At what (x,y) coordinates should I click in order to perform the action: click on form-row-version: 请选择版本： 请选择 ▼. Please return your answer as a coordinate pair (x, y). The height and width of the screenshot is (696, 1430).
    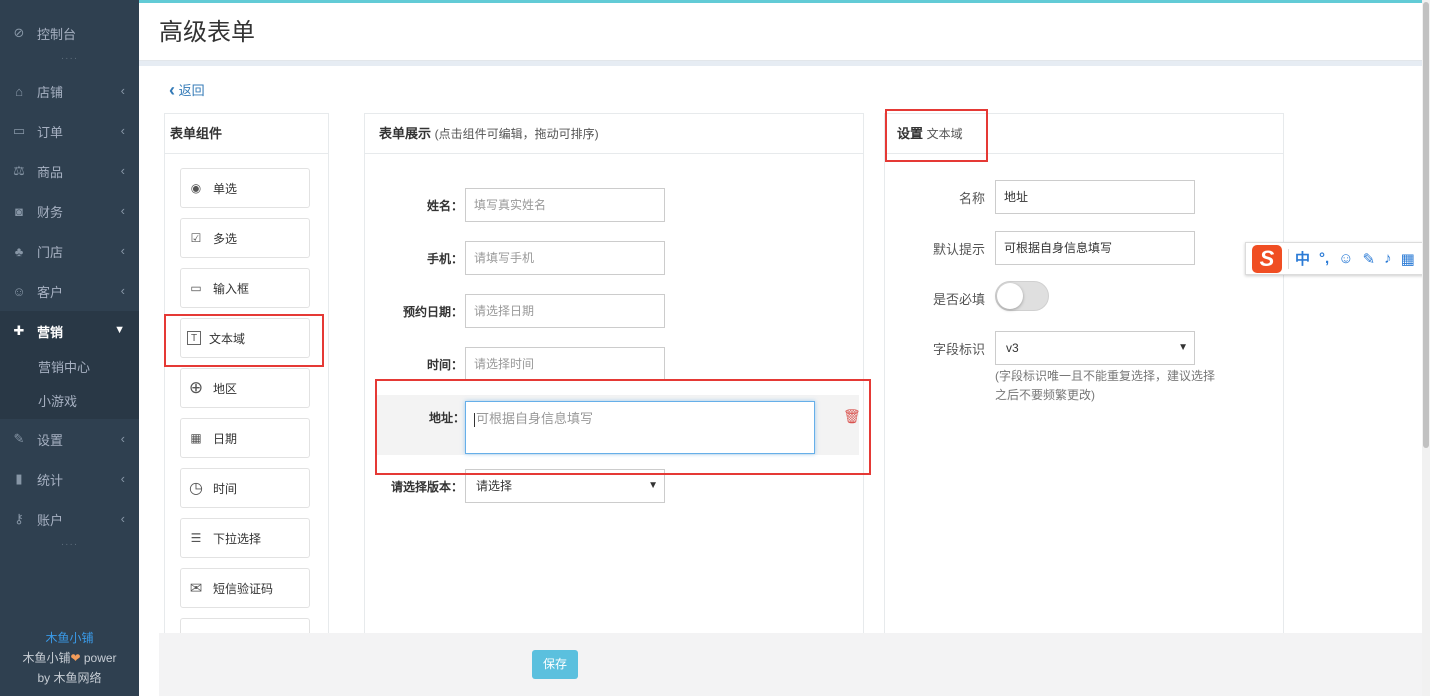
    Looking at the image, I should click on (614, 486).